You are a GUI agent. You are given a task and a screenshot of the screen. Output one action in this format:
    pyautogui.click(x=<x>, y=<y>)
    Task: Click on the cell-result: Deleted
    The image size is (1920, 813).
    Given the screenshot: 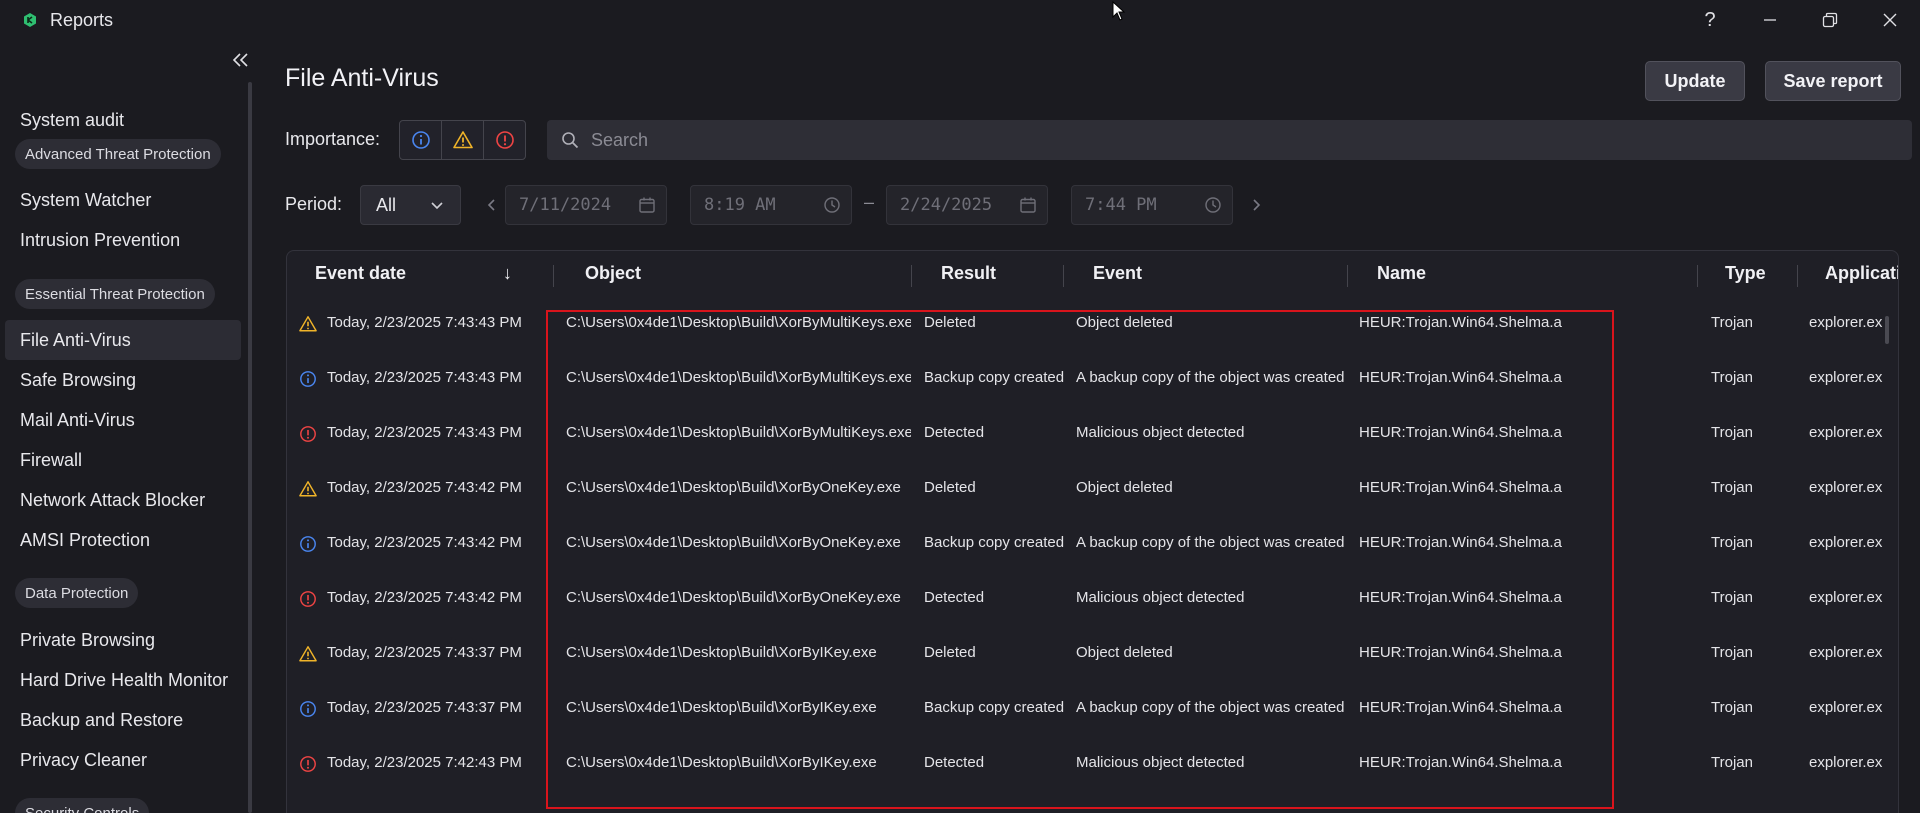 What is the action you would take?
    pyautogui.click(x=950, y=487)
    